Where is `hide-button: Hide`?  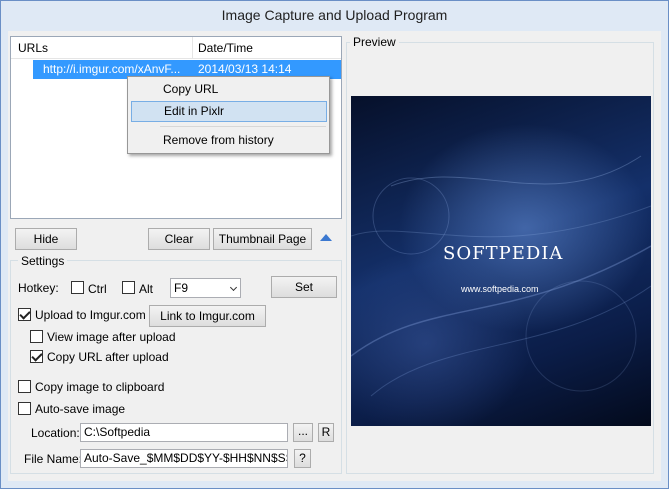
hide-button: Hide is located at coordinates (46, 239).